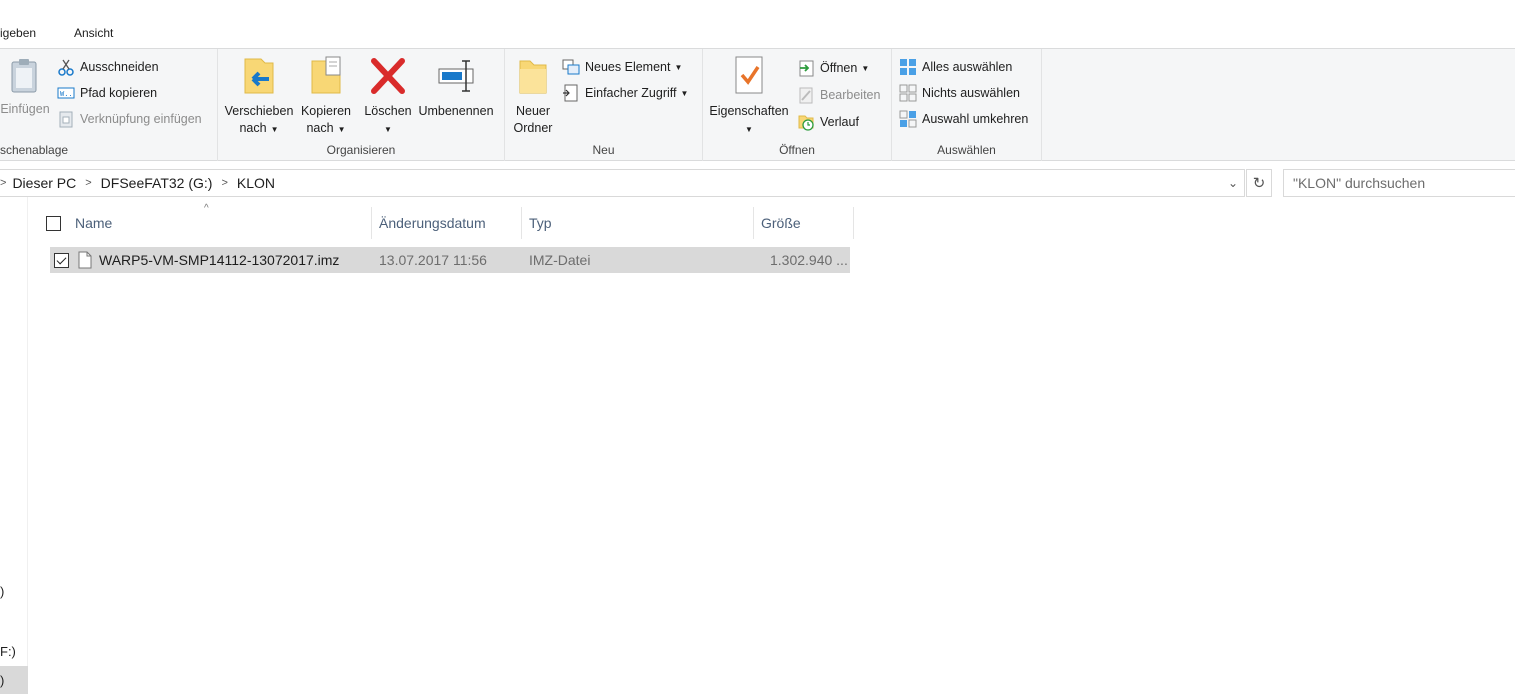  What do you see at coordinates (571, 67) in the screenshot?
I see `new-item-icon` at bounding box center [571, 67].